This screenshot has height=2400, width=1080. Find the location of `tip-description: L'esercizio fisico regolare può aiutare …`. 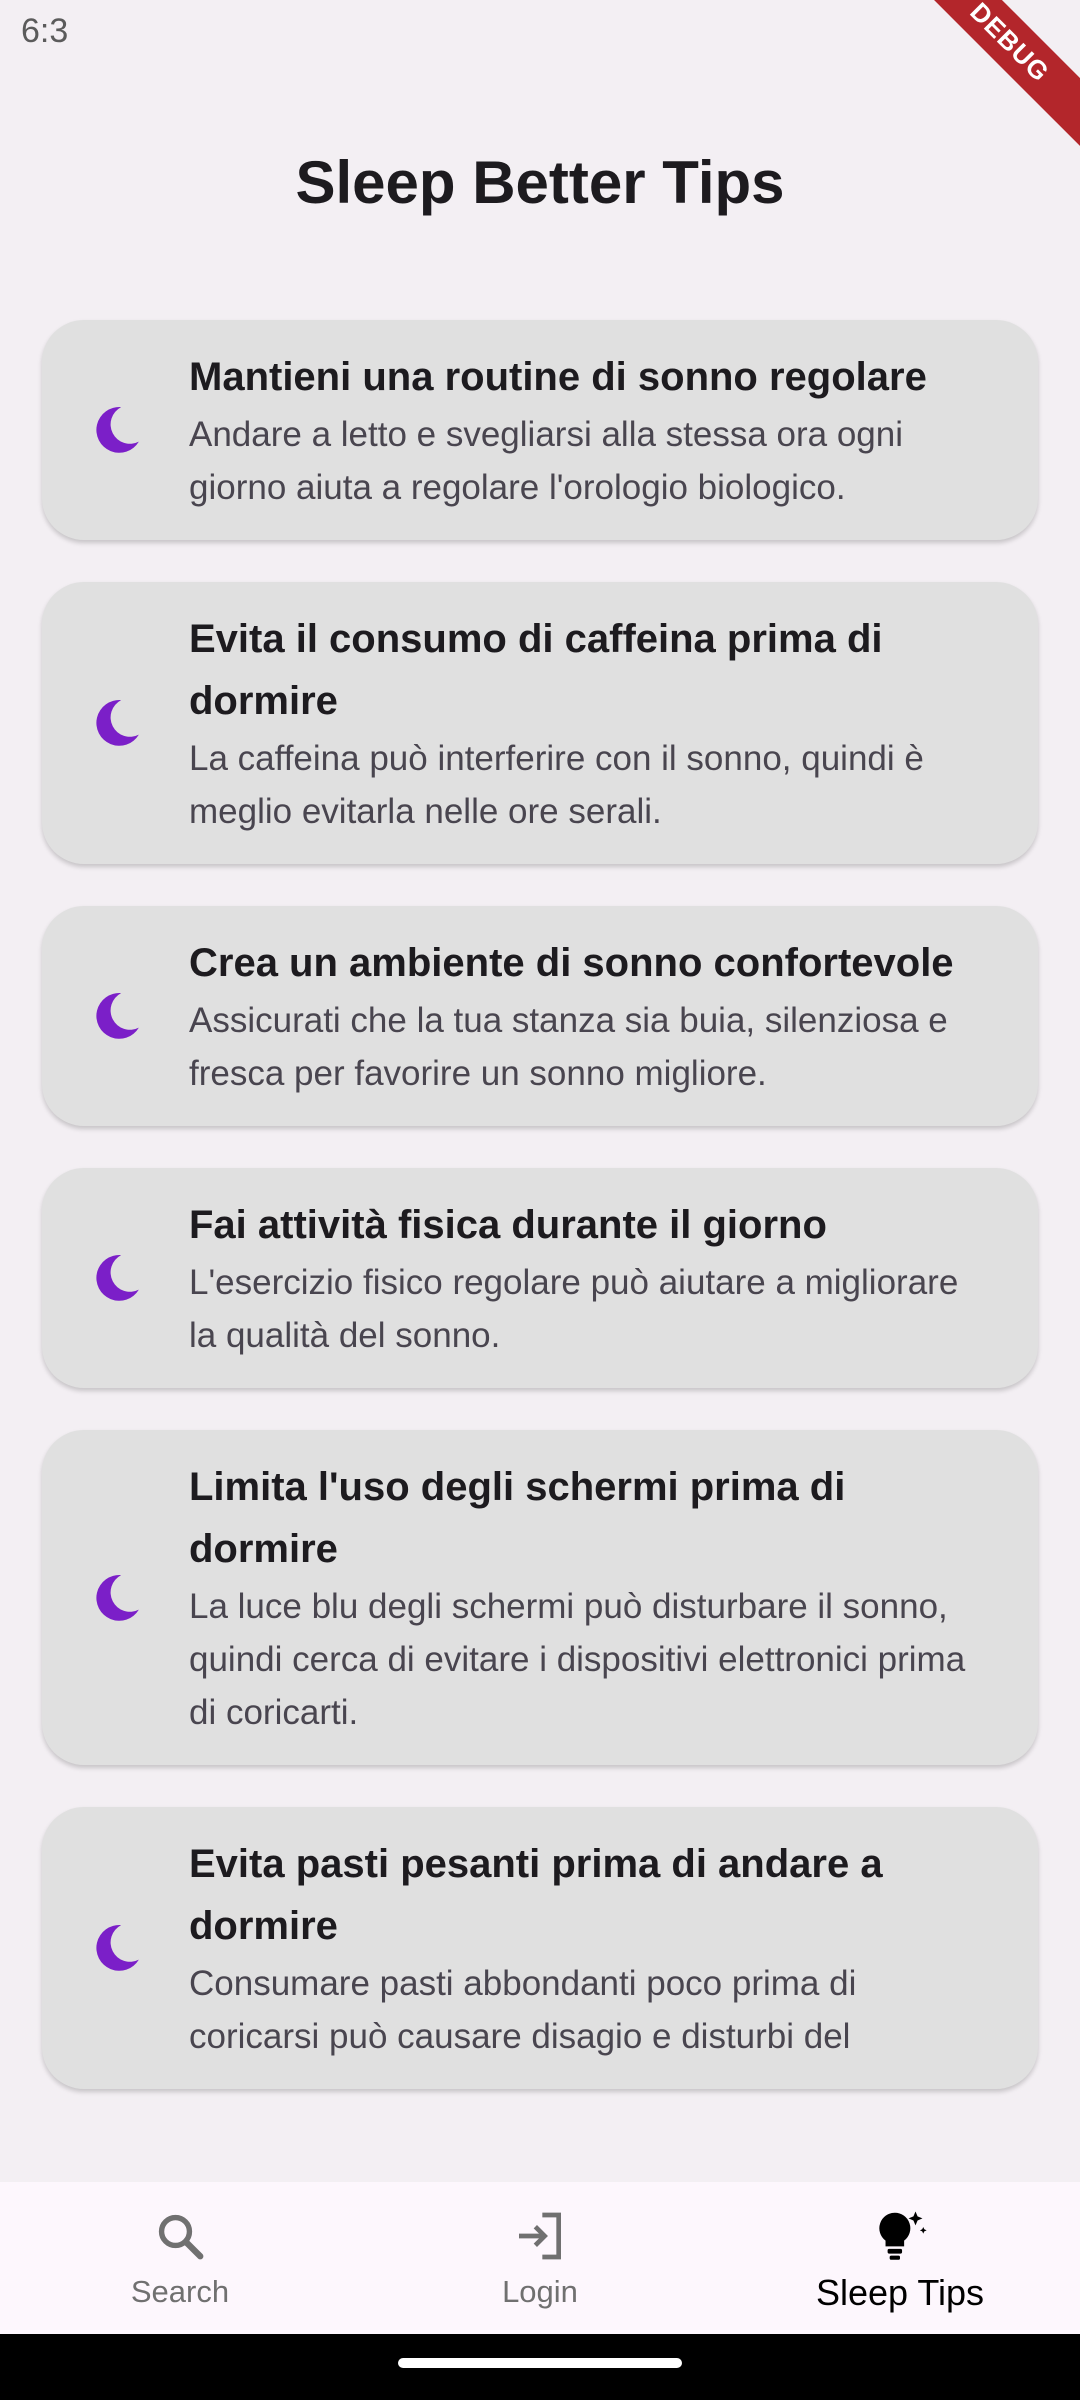

tip-description: L'esercizio fisico regolare può aiutare … is located at coordinates (574, 1309).